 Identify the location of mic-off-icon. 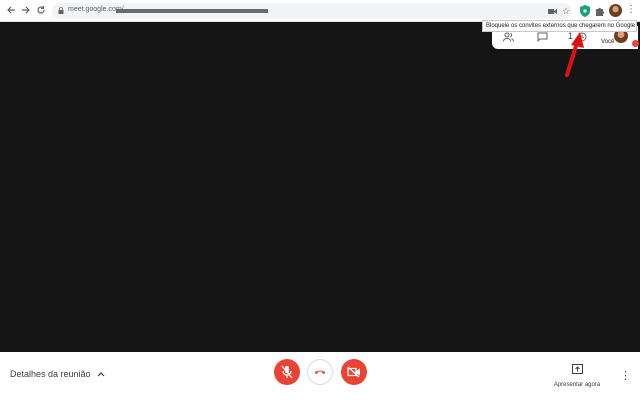
(287, 372).